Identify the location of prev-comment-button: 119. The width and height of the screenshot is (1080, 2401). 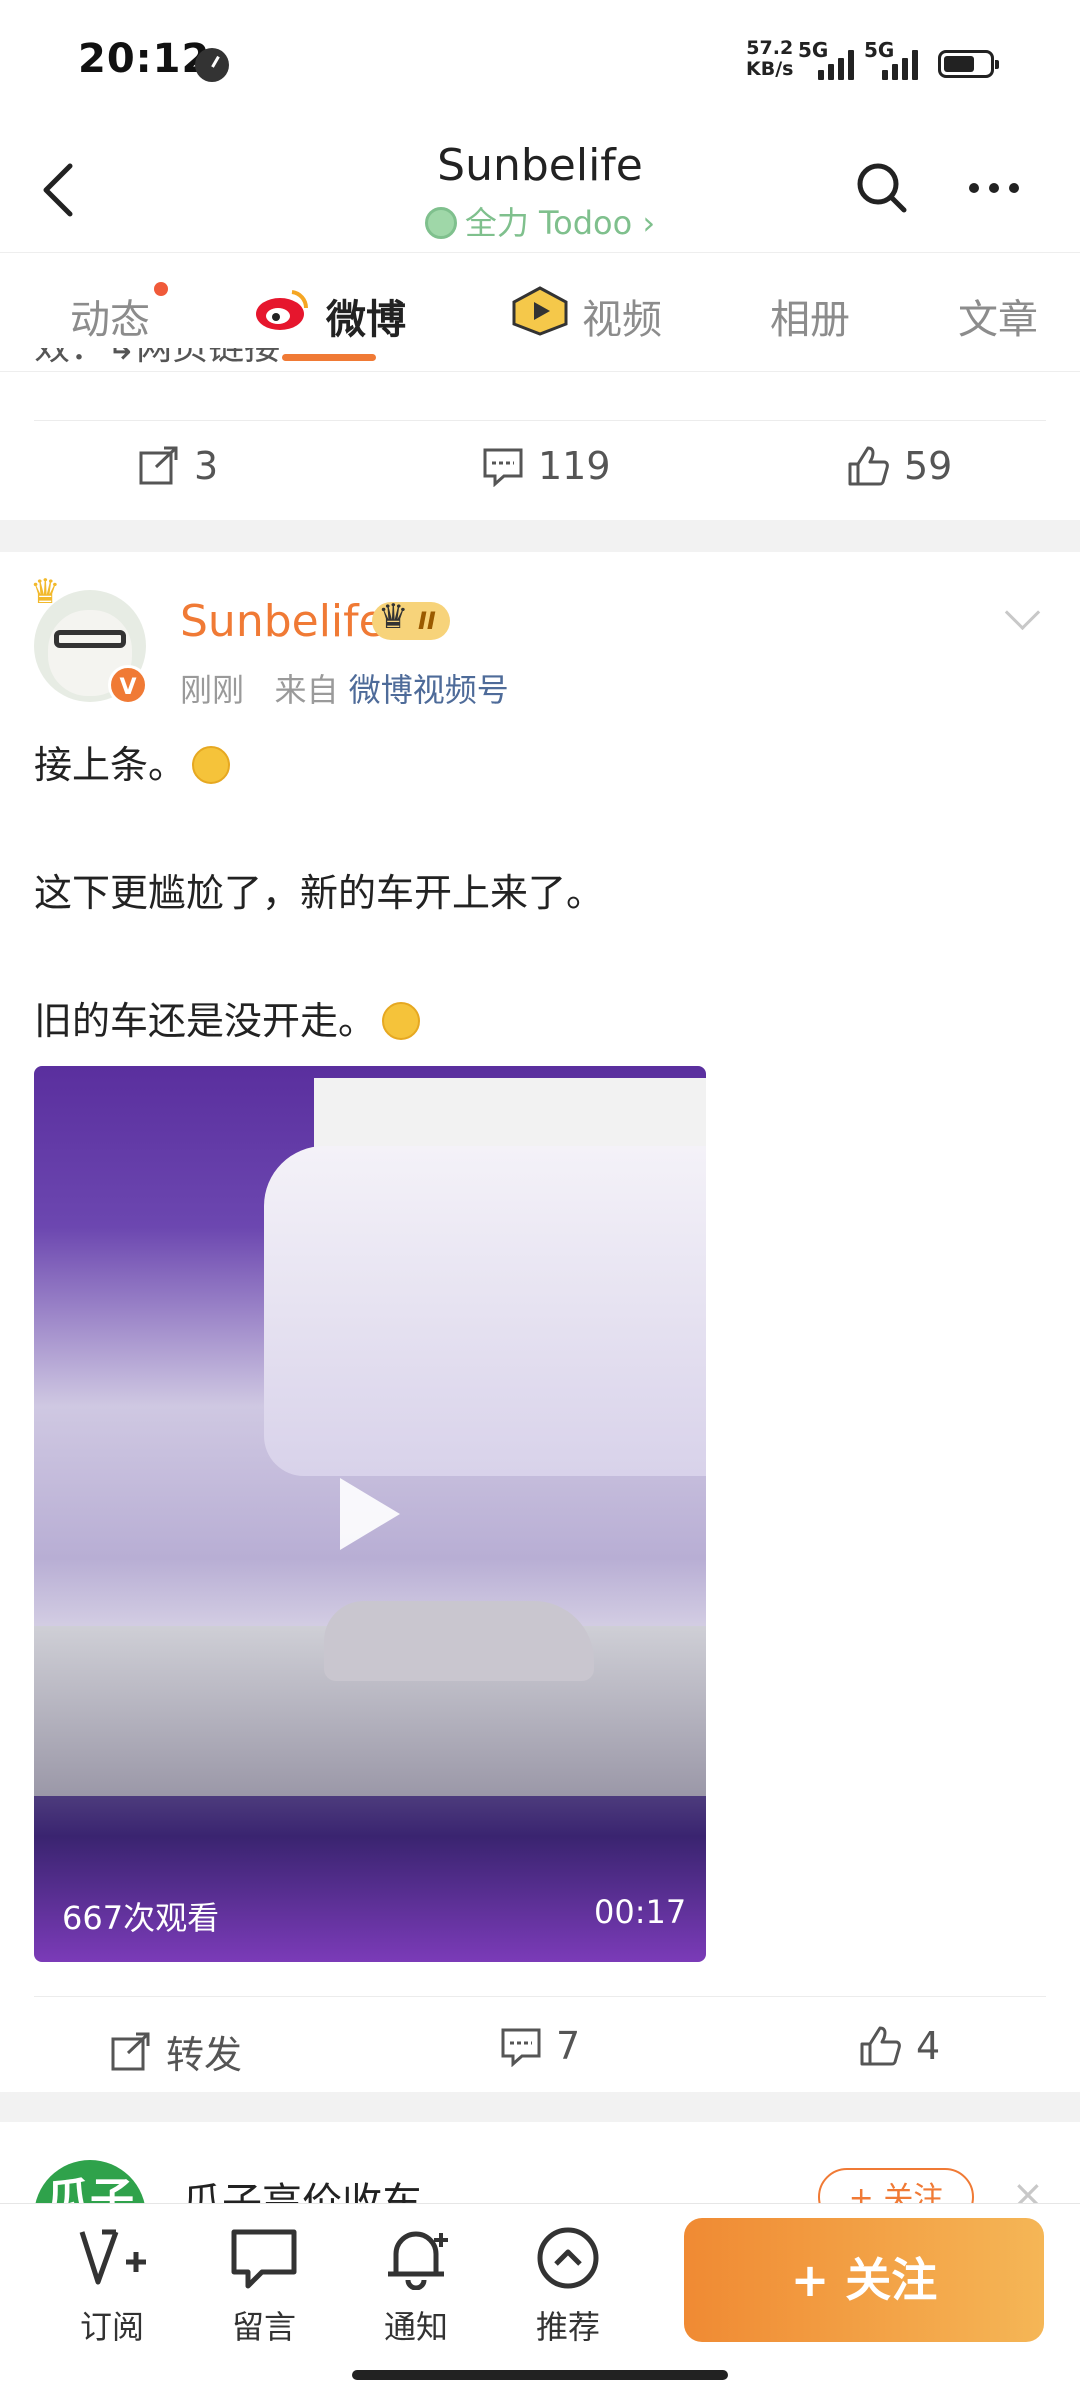
(546, 466).